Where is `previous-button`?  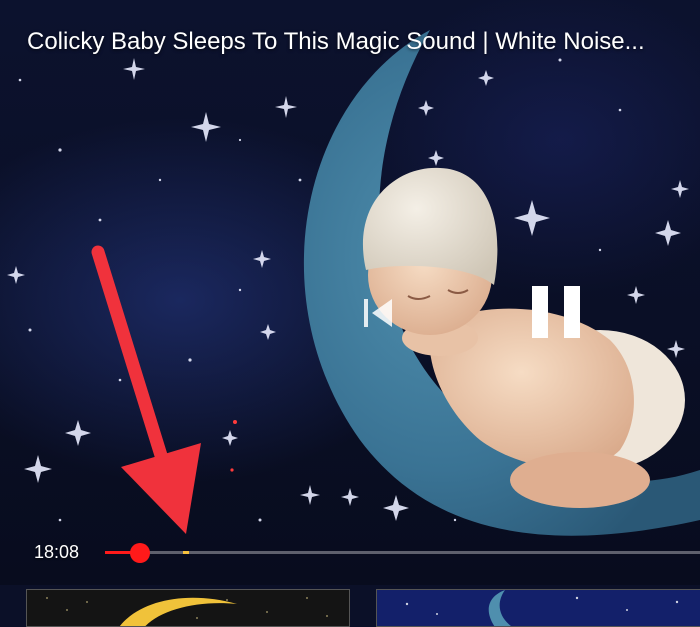
previous-button is located at coordinates (379, 313).